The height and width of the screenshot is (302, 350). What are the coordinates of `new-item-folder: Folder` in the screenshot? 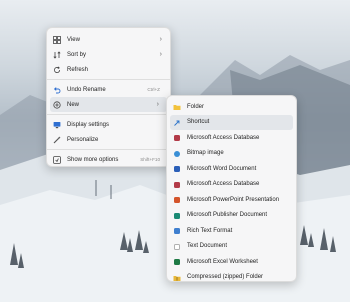 It's located at (231, 107).